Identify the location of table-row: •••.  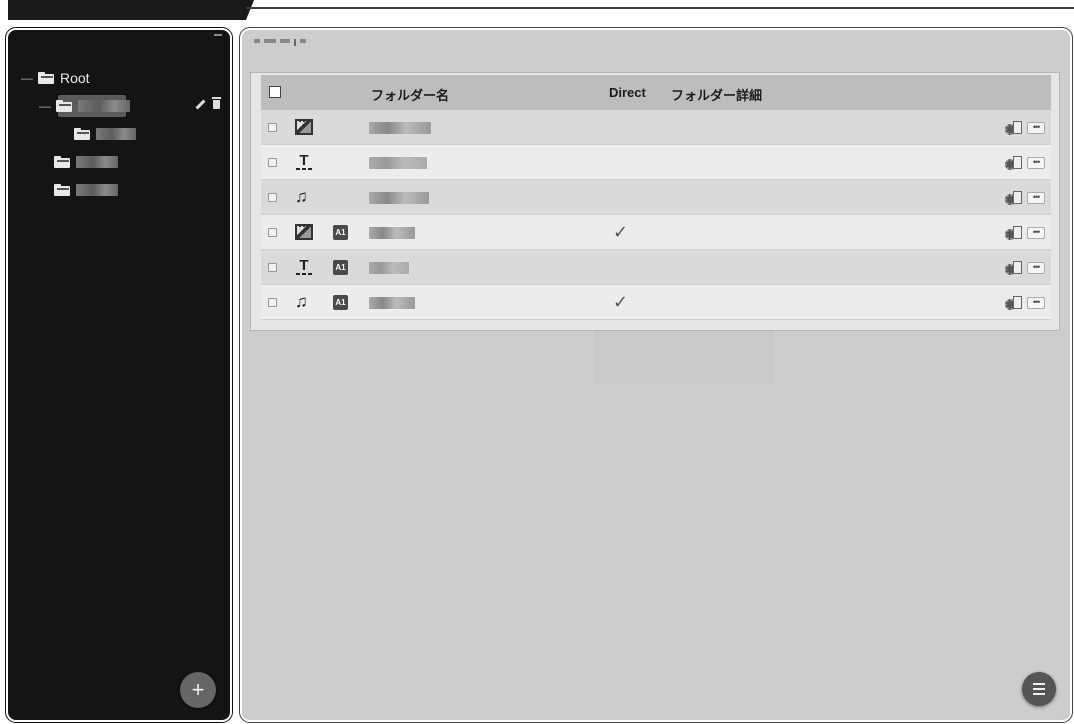
(656, 127).